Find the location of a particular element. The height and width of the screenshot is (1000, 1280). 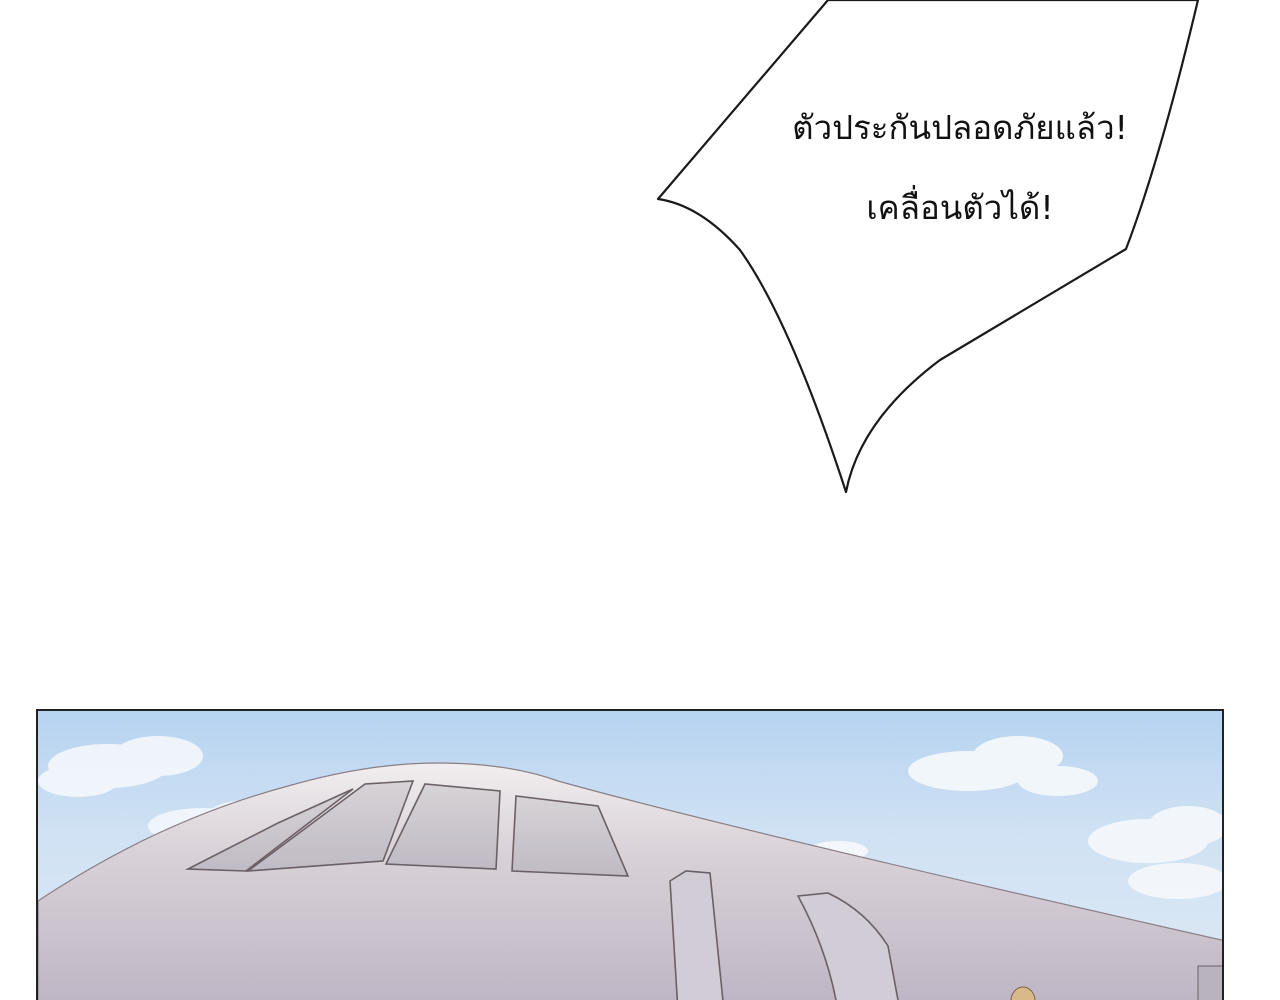

speech-bubble-text: ตัวประกันปลอดภัยแล้ว! เคลื่อนตัวได้! is located at coordinates (960, 168).